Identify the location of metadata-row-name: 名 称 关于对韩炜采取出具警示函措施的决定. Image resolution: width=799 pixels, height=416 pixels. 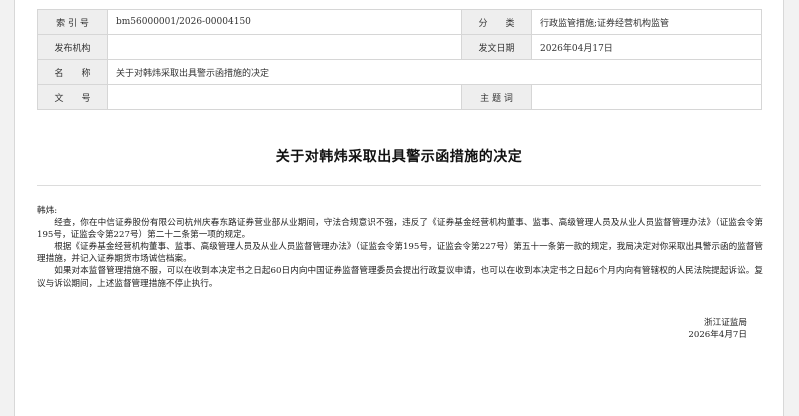
(399, 72).